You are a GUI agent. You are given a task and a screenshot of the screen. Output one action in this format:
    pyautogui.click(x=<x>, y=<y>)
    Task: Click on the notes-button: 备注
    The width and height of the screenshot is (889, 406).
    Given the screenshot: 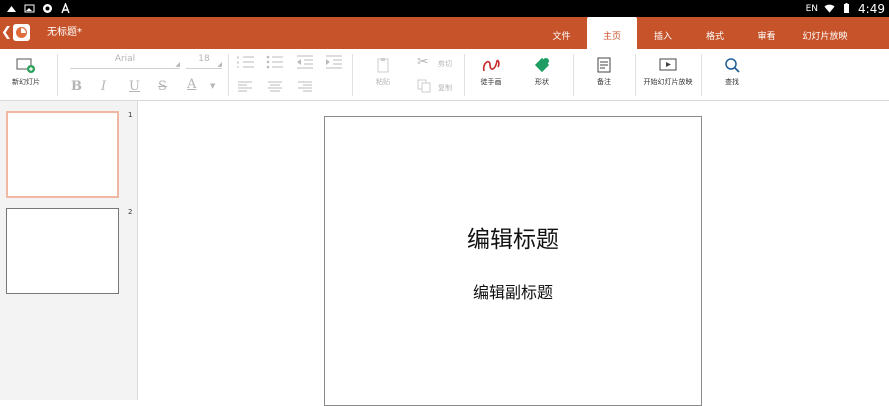 What is the action you would take?
    pyautogui.click(x=604, y=72)
    